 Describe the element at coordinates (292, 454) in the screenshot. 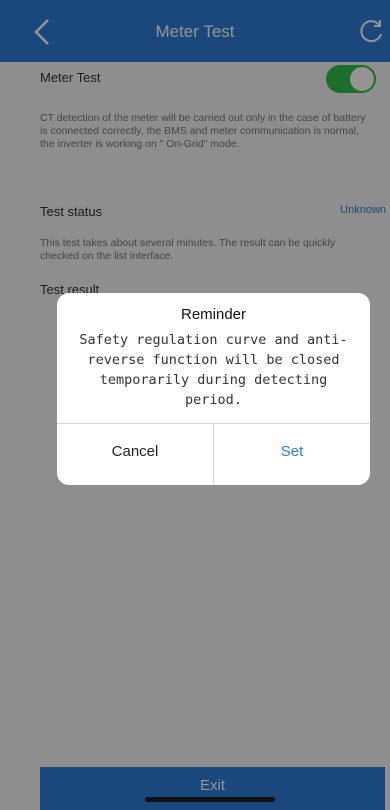

I see `set-button: Set` at that location.